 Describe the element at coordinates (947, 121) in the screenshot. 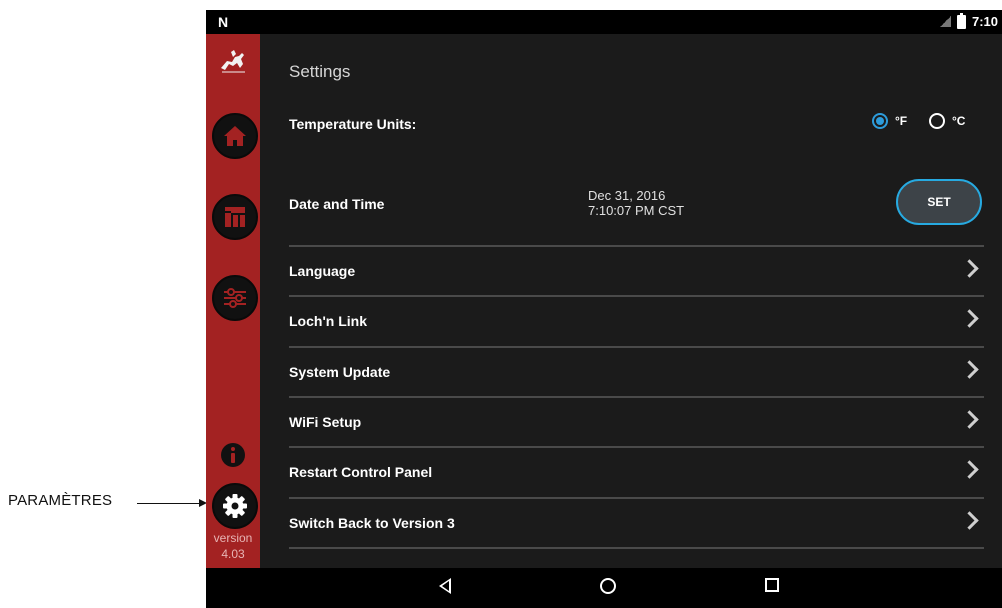

I see `celsius-radio: °C` at that location.